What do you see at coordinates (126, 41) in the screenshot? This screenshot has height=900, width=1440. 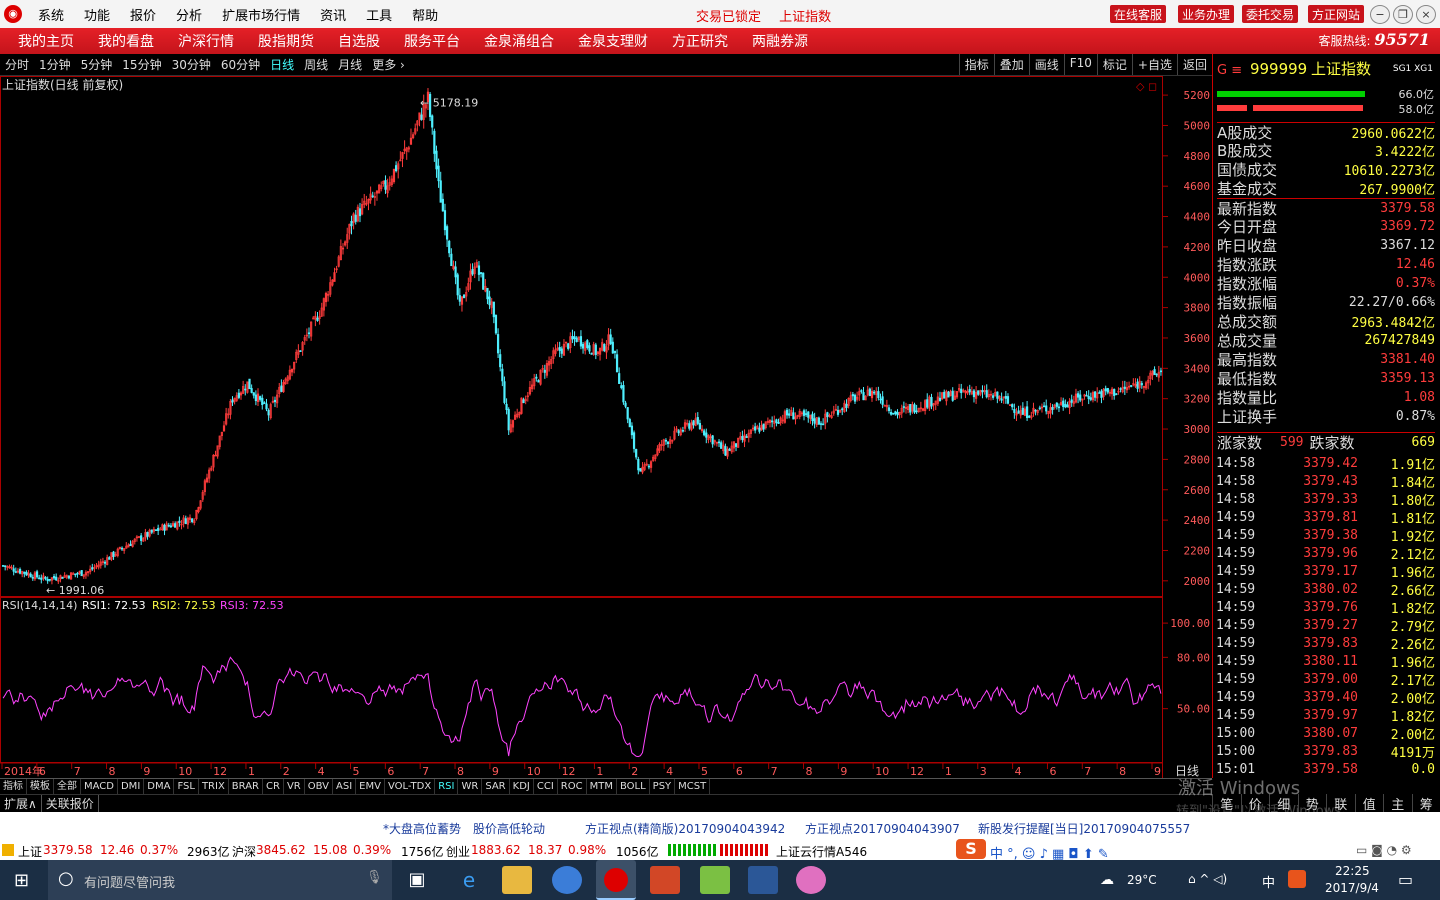 I see `nav-item: 我的看盘` at bounding box center [126, 41].